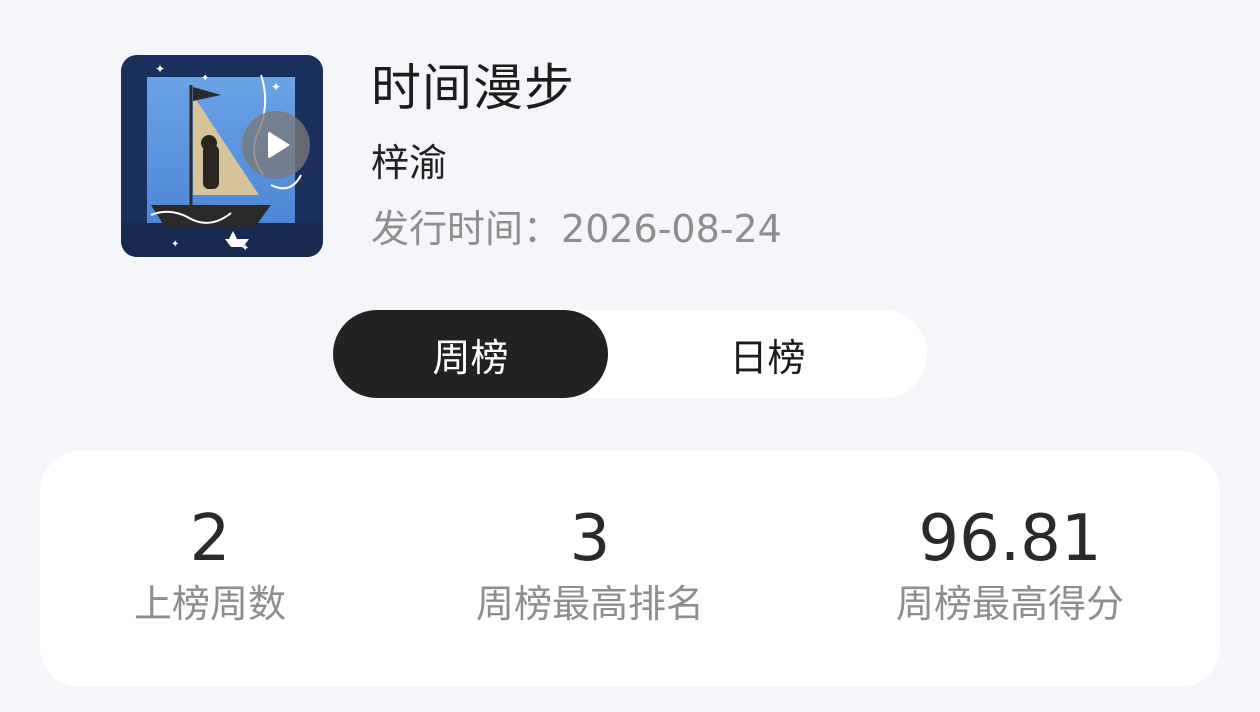  I want to click on stat-peak-score: 96.81 周榜最高得分, so click(1010, 569).